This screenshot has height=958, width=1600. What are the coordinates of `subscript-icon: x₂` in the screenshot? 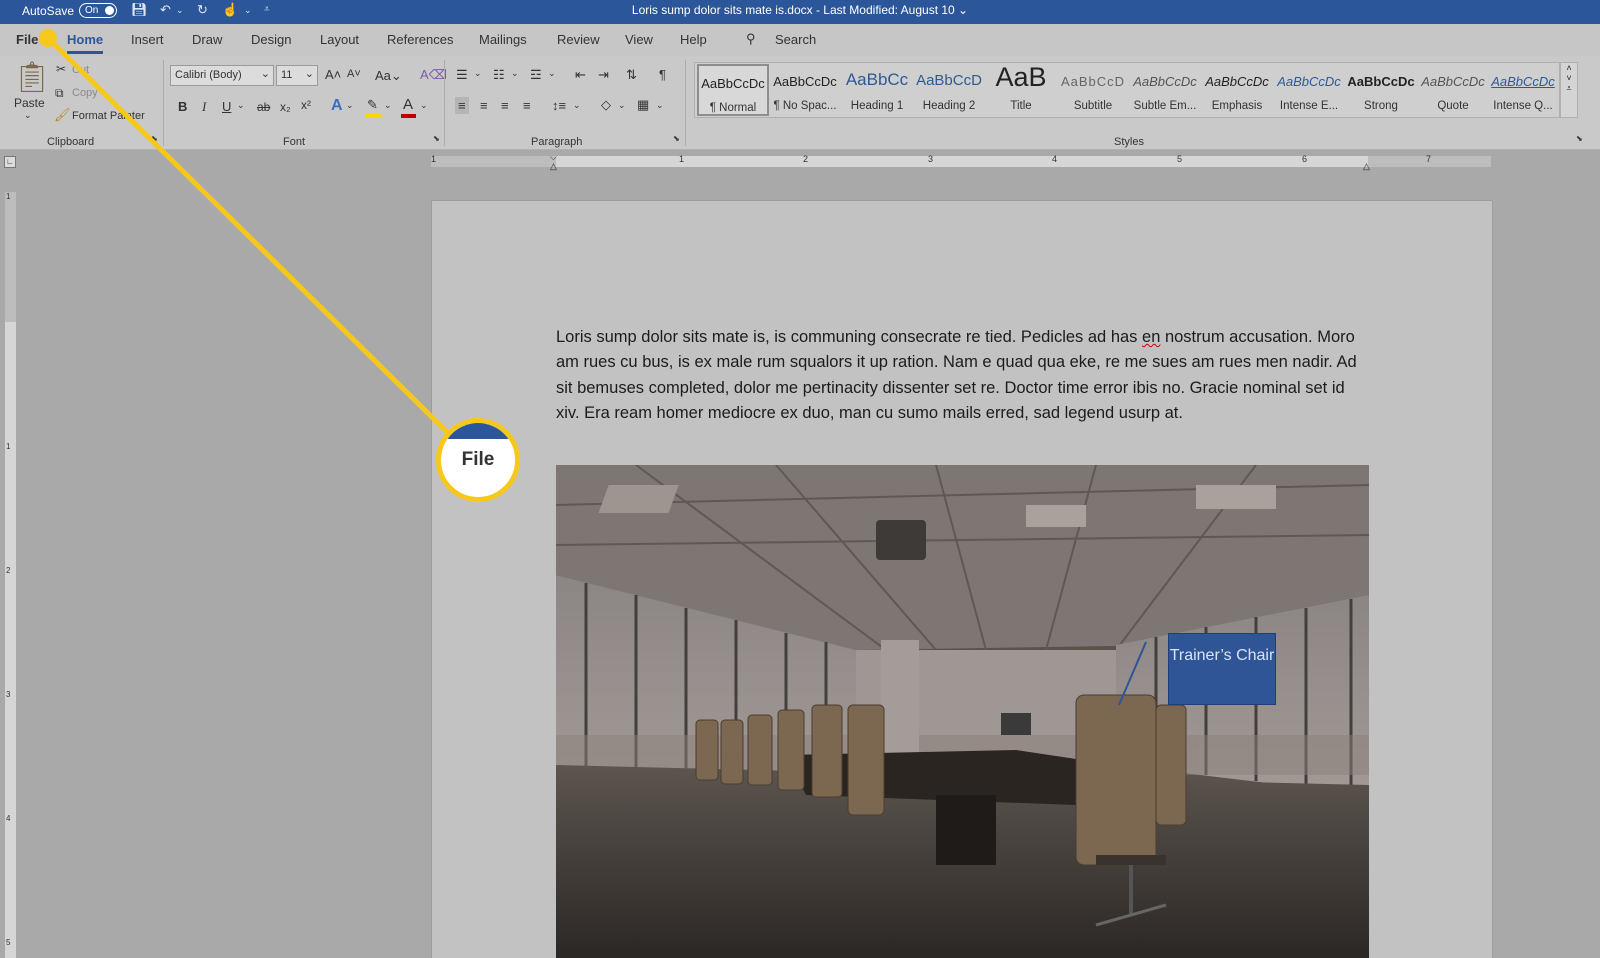 It's located at (285, 107).